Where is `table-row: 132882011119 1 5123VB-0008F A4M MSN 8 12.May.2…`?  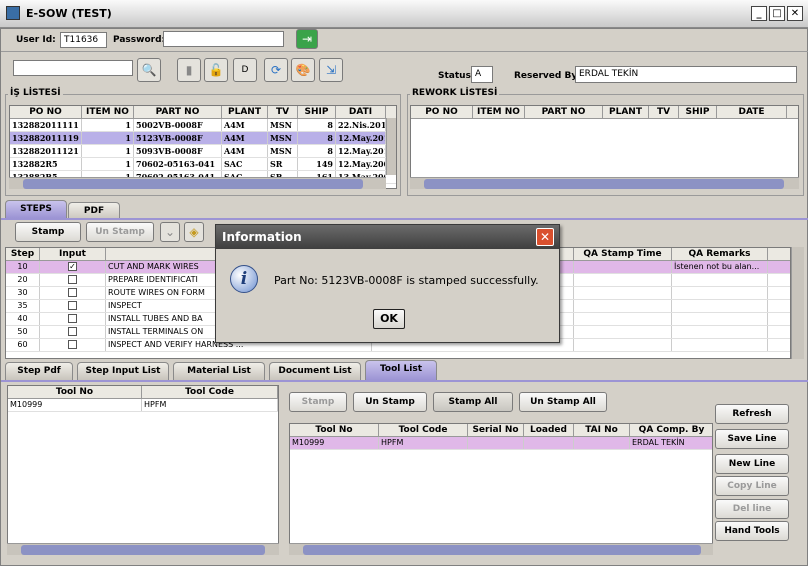
table-row: 132882011119 1 5123VB-0008F A4M MSN 8 12.May.2… is located at coordinates (203, 138).